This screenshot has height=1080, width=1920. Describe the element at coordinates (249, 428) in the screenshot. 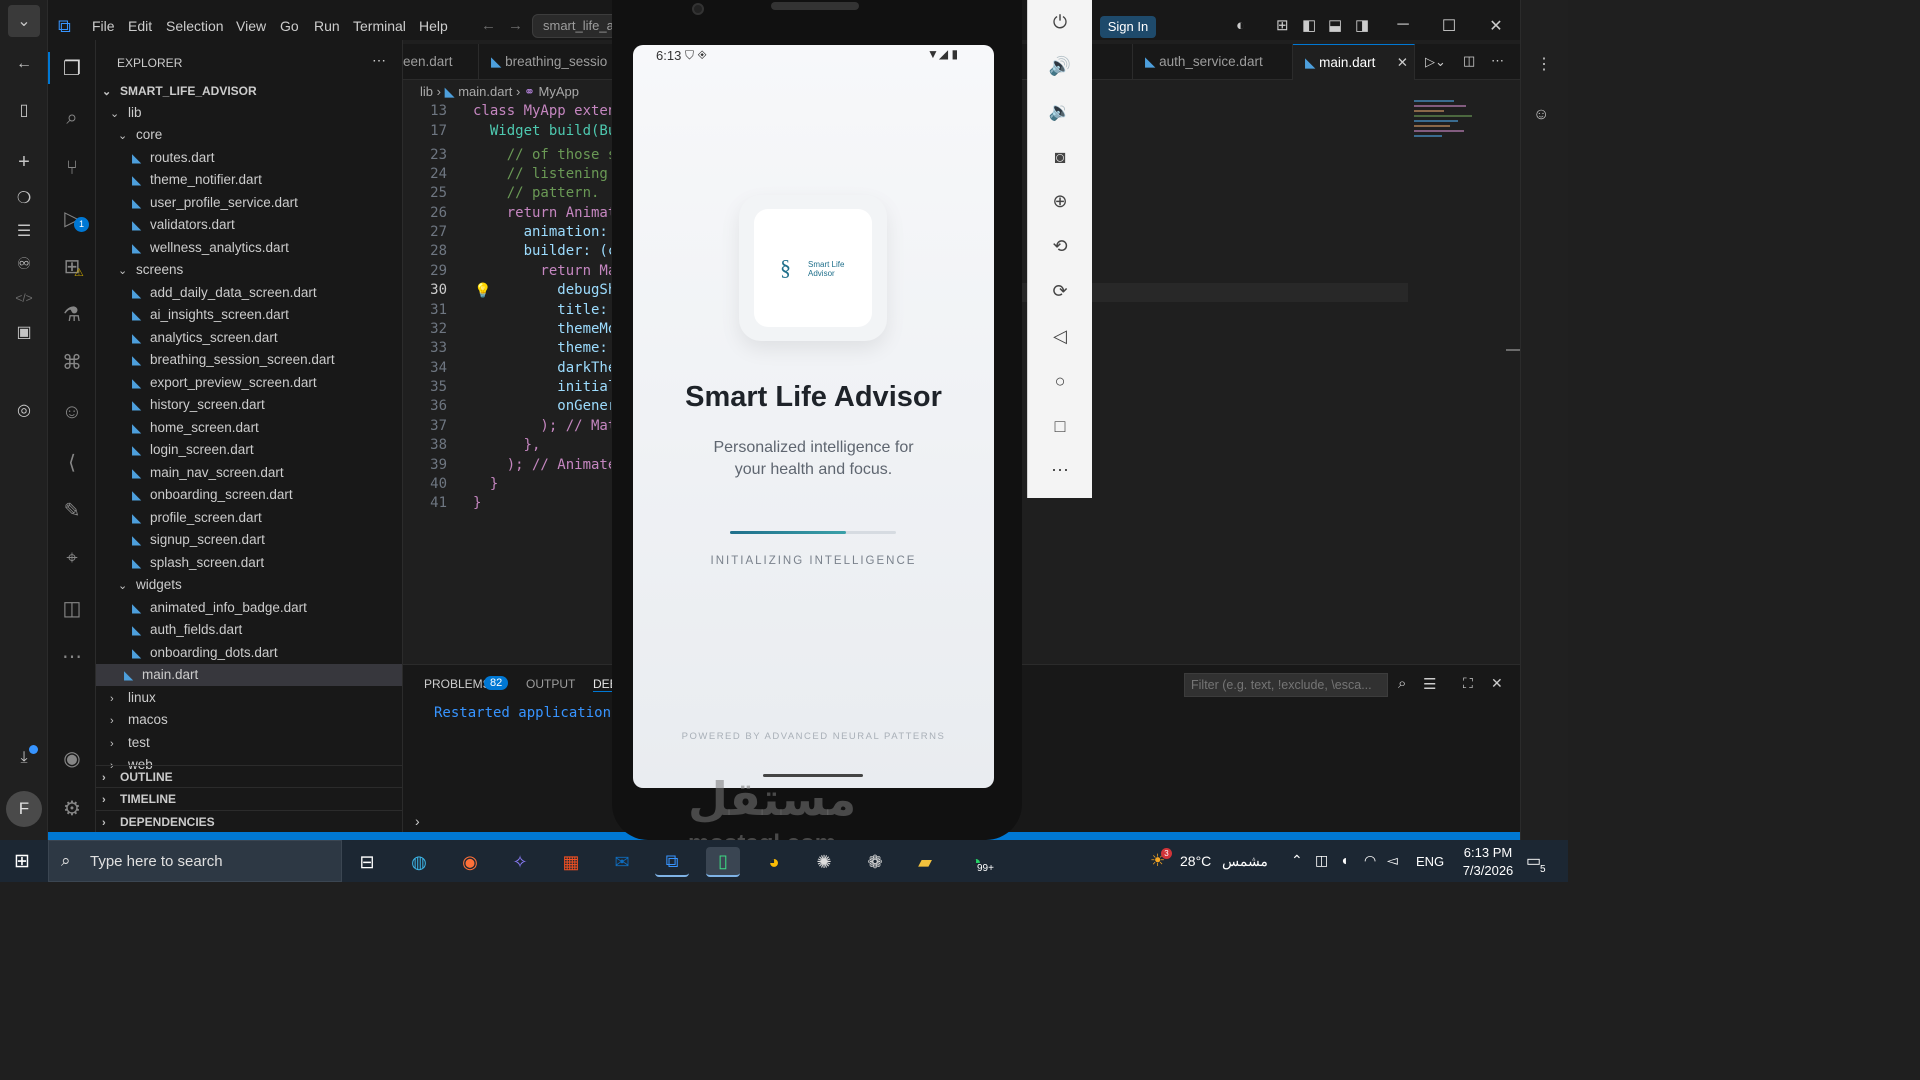

I see `file-item: ◣ home_screen.dart` at that location.